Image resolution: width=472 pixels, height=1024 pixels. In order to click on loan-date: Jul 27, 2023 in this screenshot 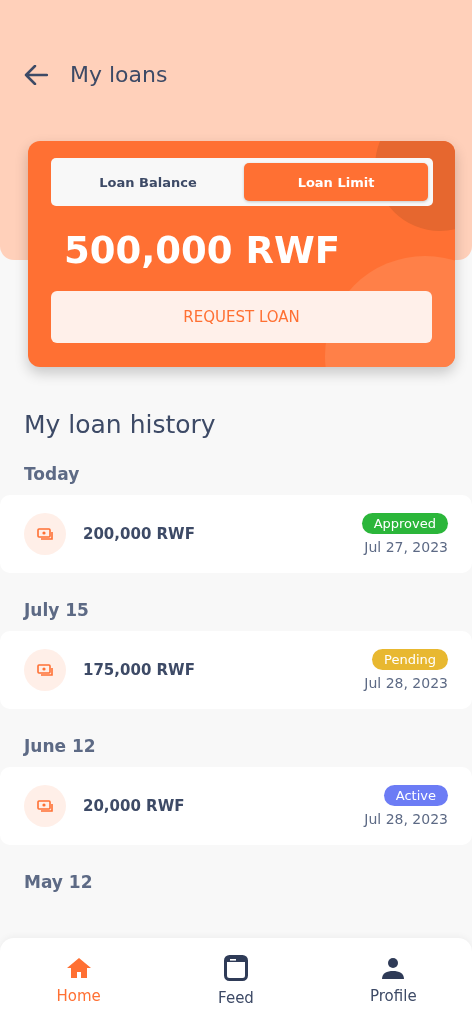, I will do `click(406, 547)`.